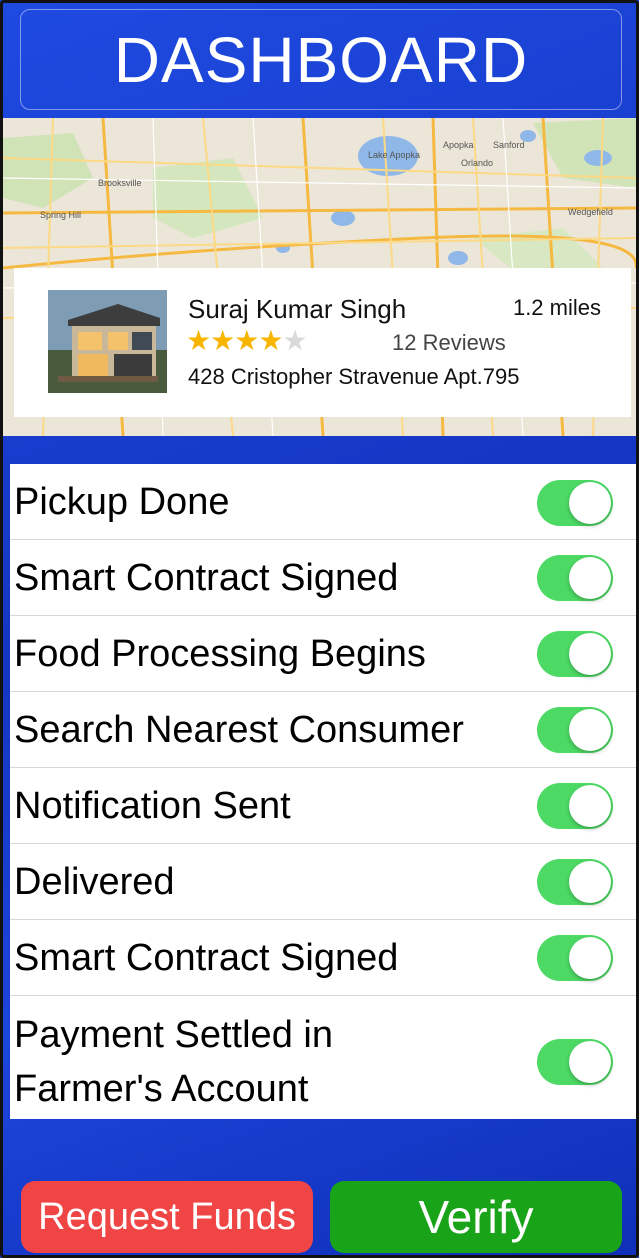 This screenshot has width=639, height=1258. What do you see at coordinates (476, 1217) in the screenshot?
I see `verify-button: Verify` at bounding box center [476, 1217].